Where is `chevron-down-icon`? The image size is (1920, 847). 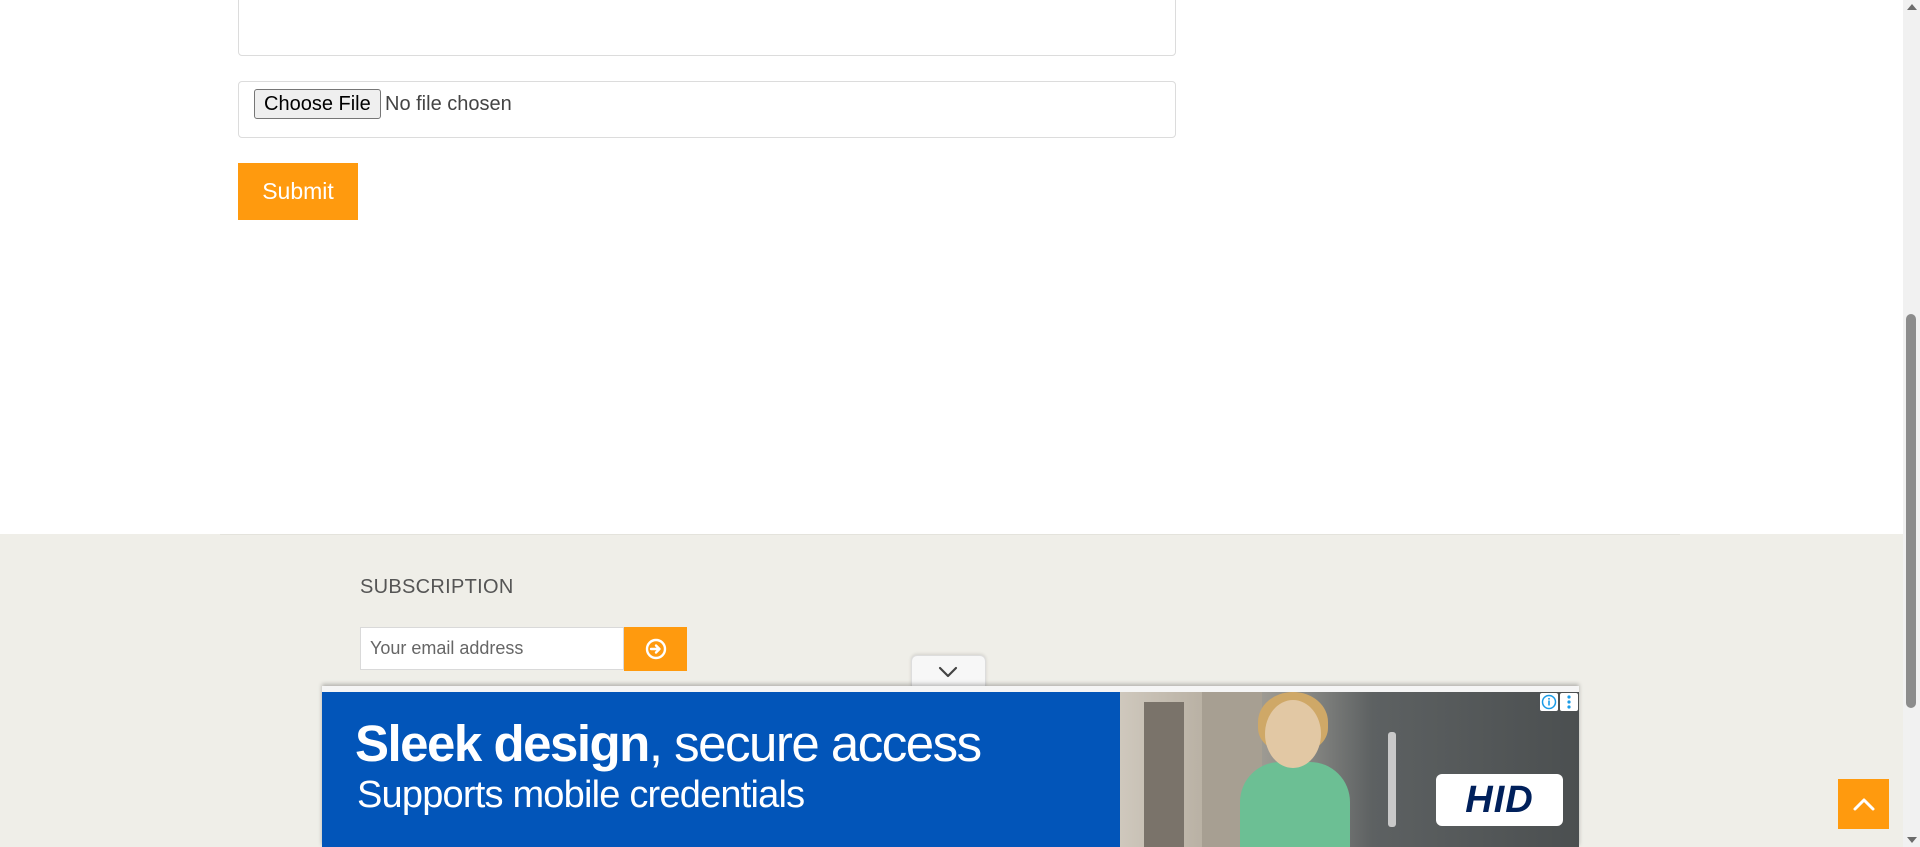
chevron-down-icon is located at coordinates (948, 672).